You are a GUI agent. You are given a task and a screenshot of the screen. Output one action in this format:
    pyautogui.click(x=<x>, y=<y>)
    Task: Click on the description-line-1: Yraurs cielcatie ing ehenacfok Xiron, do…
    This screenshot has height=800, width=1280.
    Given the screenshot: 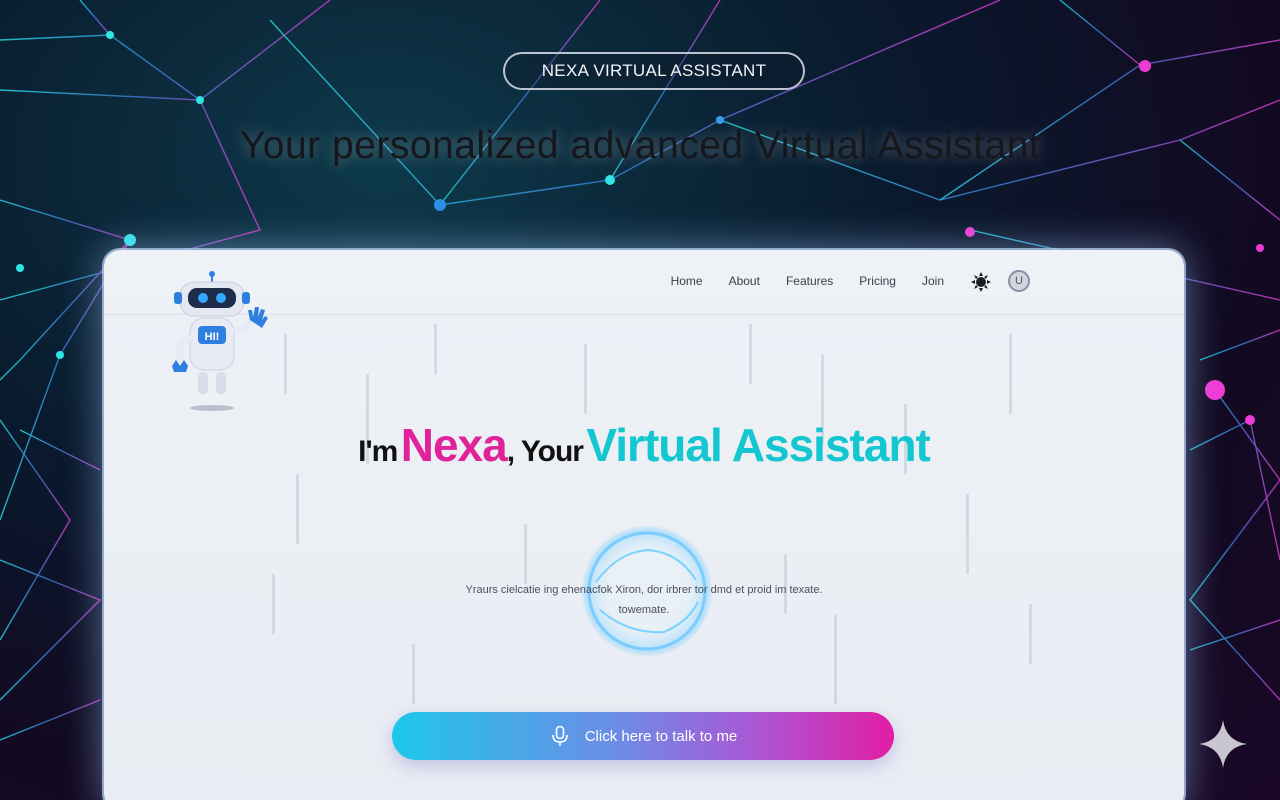 What is the action you would take?
    pyautogui.click(x=644, y=590)
    